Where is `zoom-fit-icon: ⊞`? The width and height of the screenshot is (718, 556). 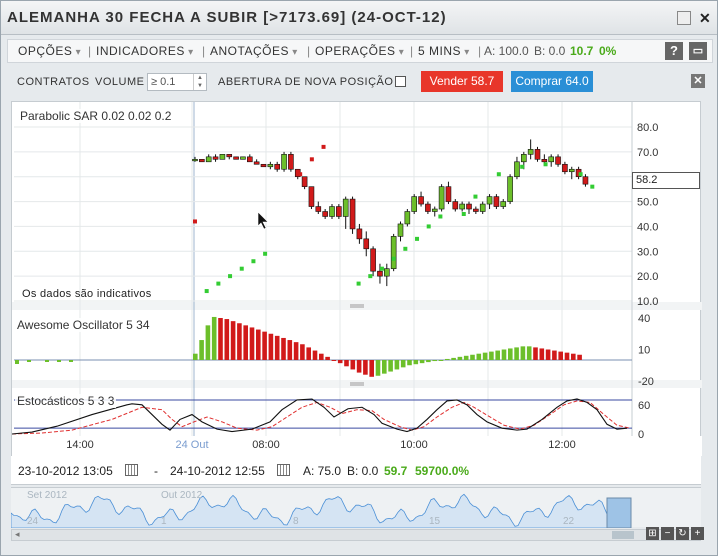 zoom-fit-icon: ⊞ is located at coordinates (652, 533).